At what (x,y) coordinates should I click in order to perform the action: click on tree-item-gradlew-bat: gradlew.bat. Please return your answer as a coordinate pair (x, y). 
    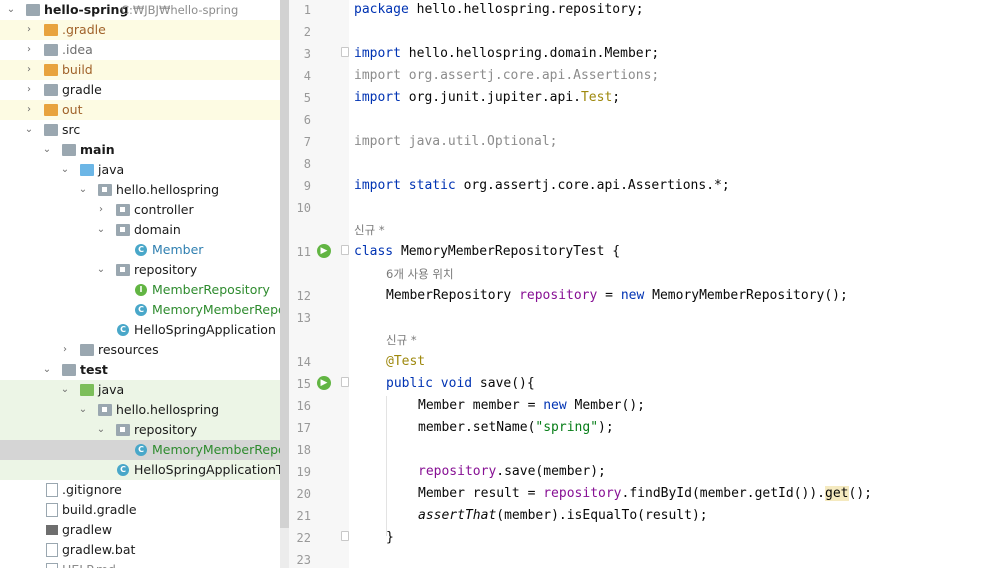
    Looking at the image, I should click on (140, 550).